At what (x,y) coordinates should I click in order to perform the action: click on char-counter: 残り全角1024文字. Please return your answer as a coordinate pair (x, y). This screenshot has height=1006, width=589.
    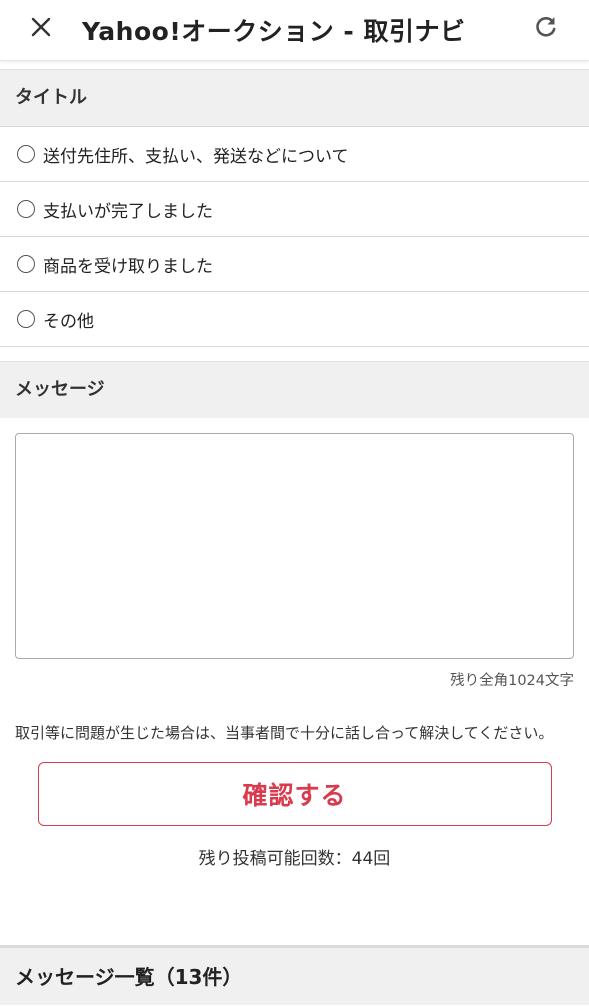
    Looking at the image, I should click on (512, 681).